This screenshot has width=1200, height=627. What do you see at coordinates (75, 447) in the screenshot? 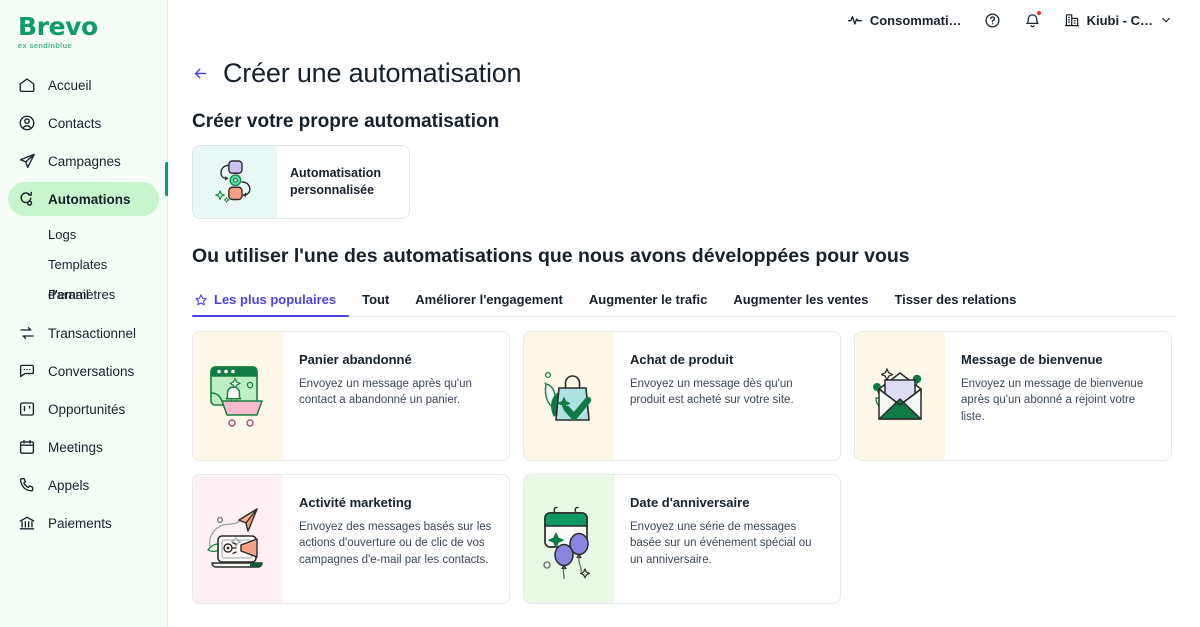
I see `sidebar-item-label: Meetings` at bounding box center [75, 447].